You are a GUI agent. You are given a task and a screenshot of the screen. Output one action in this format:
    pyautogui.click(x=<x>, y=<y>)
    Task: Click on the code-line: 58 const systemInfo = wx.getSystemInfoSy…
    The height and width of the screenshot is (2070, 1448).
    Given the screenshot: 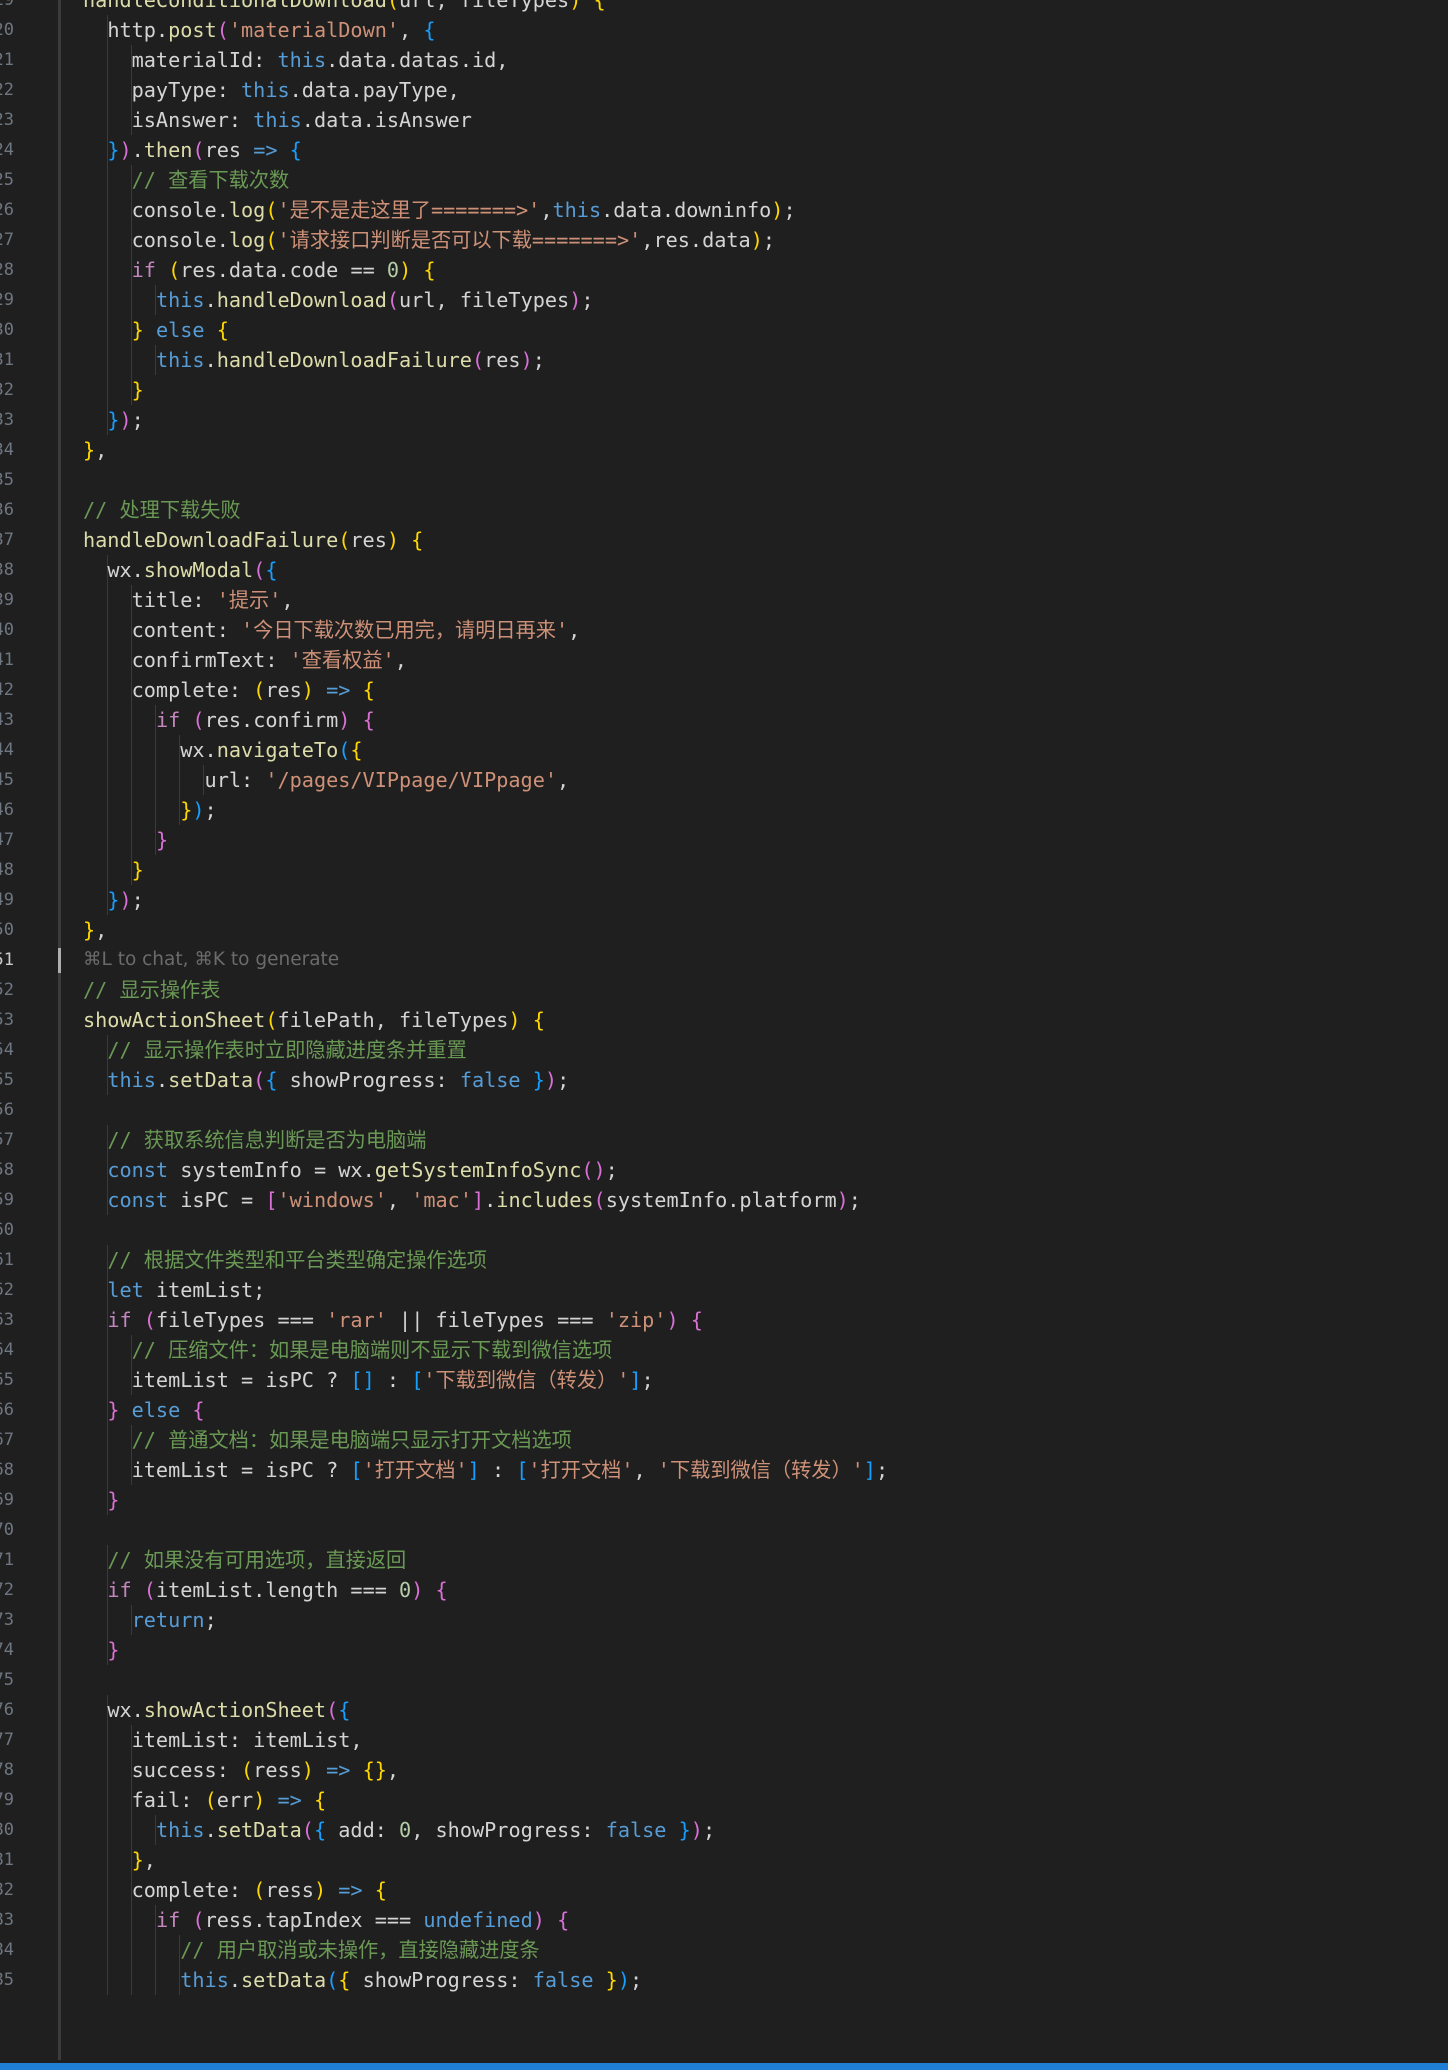 What is the action you would take?
    pyautogui.click(x=724, y=1170)
    